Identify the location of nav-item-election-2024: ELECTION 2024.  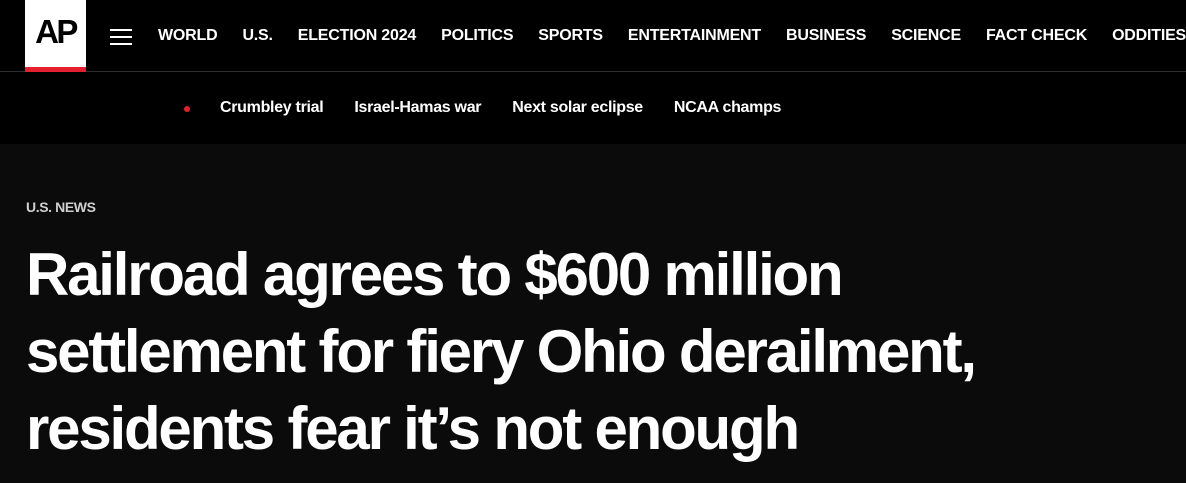
(357, 36).